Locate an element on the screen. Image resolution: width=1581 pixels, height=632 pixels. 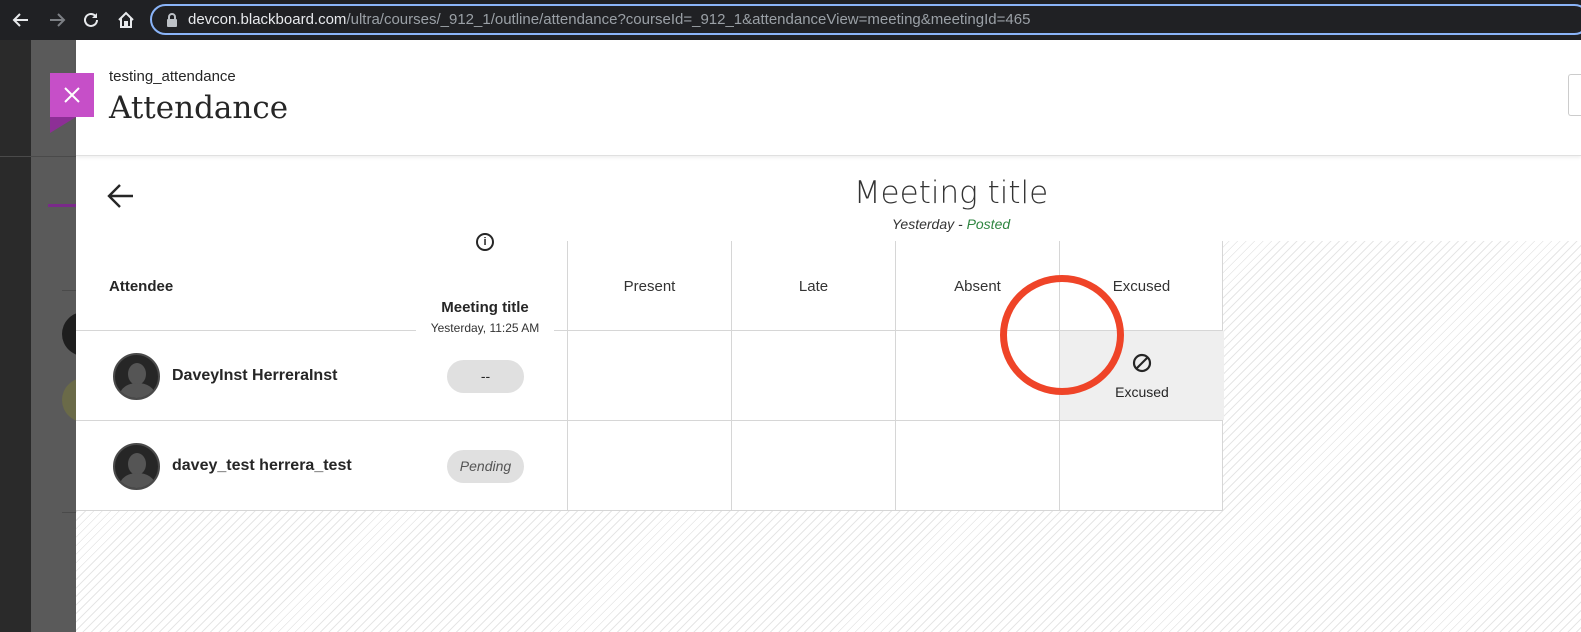
column-label: Present is located at coordinates (649, 286).